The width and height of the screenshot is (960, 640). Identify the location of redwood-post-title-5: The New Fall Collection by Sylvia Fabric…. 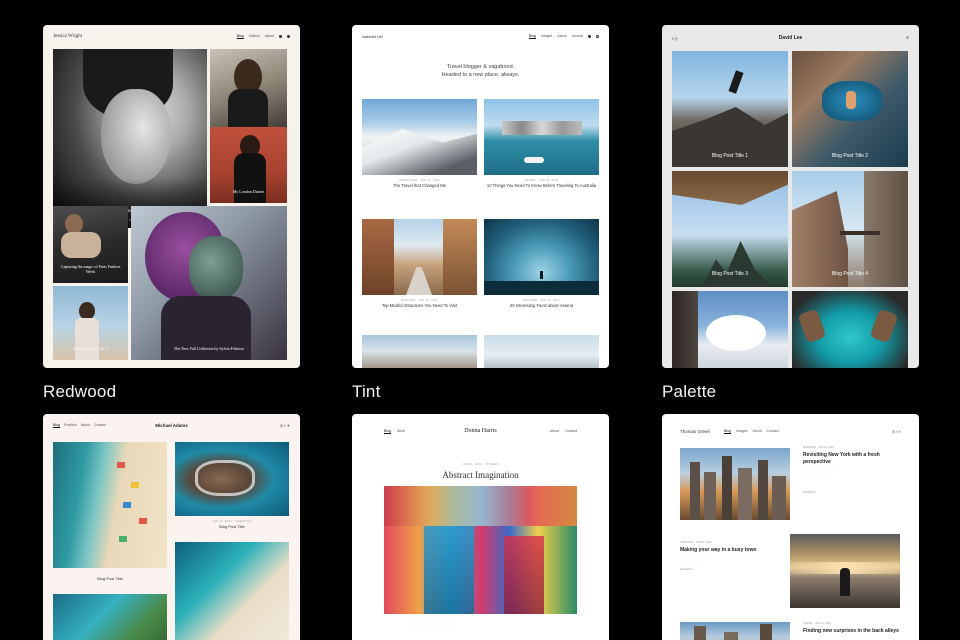
(209, 348).